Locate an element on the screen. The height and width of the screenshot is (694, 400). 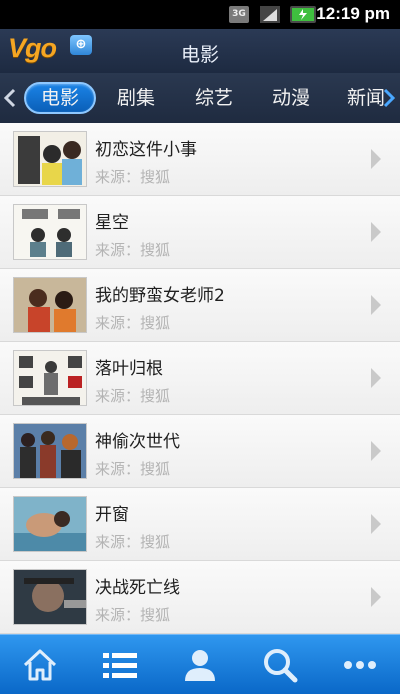
title-bar: Vgo ⊕ 电影 is located at coordinates (200, 51).